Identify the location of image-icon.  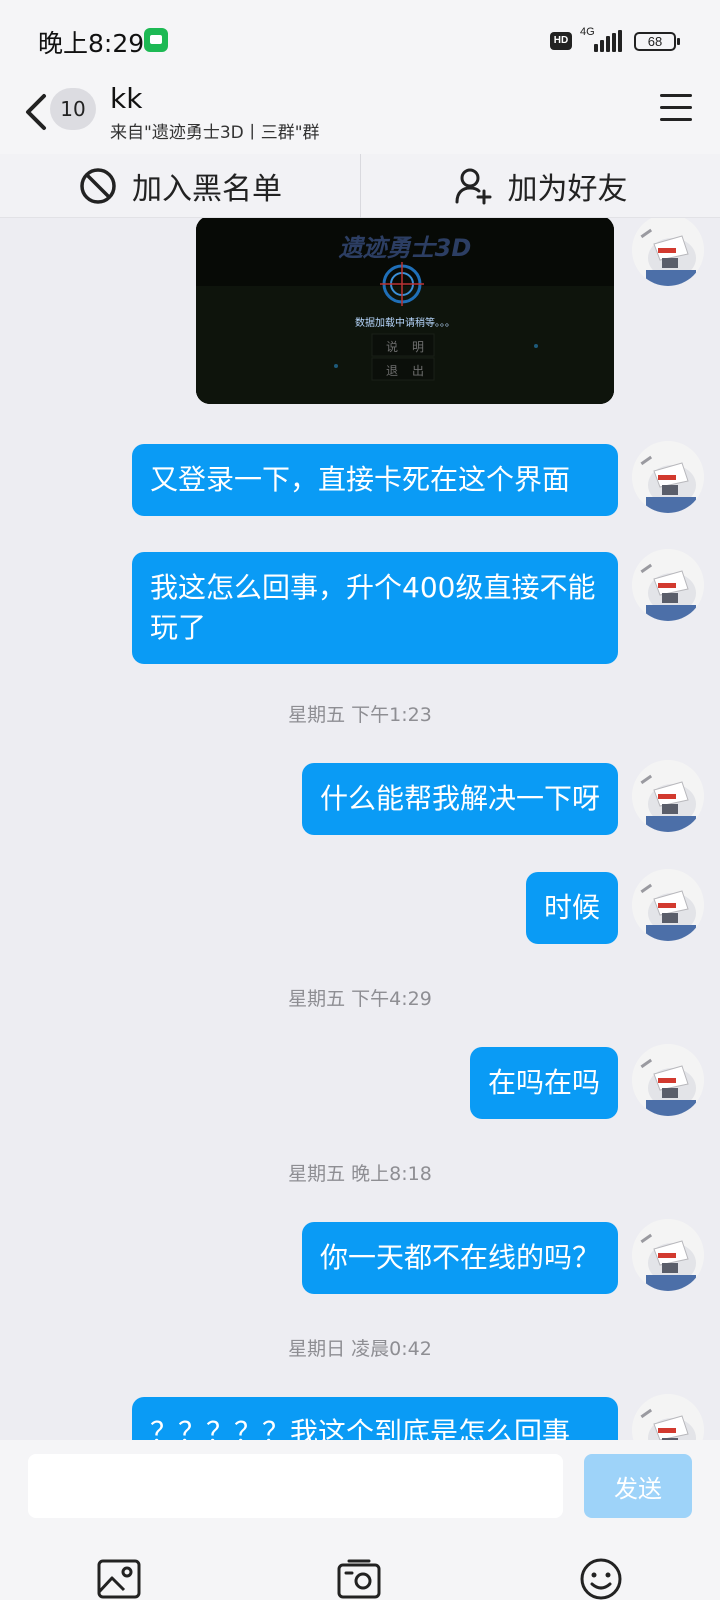
(119, 1578).